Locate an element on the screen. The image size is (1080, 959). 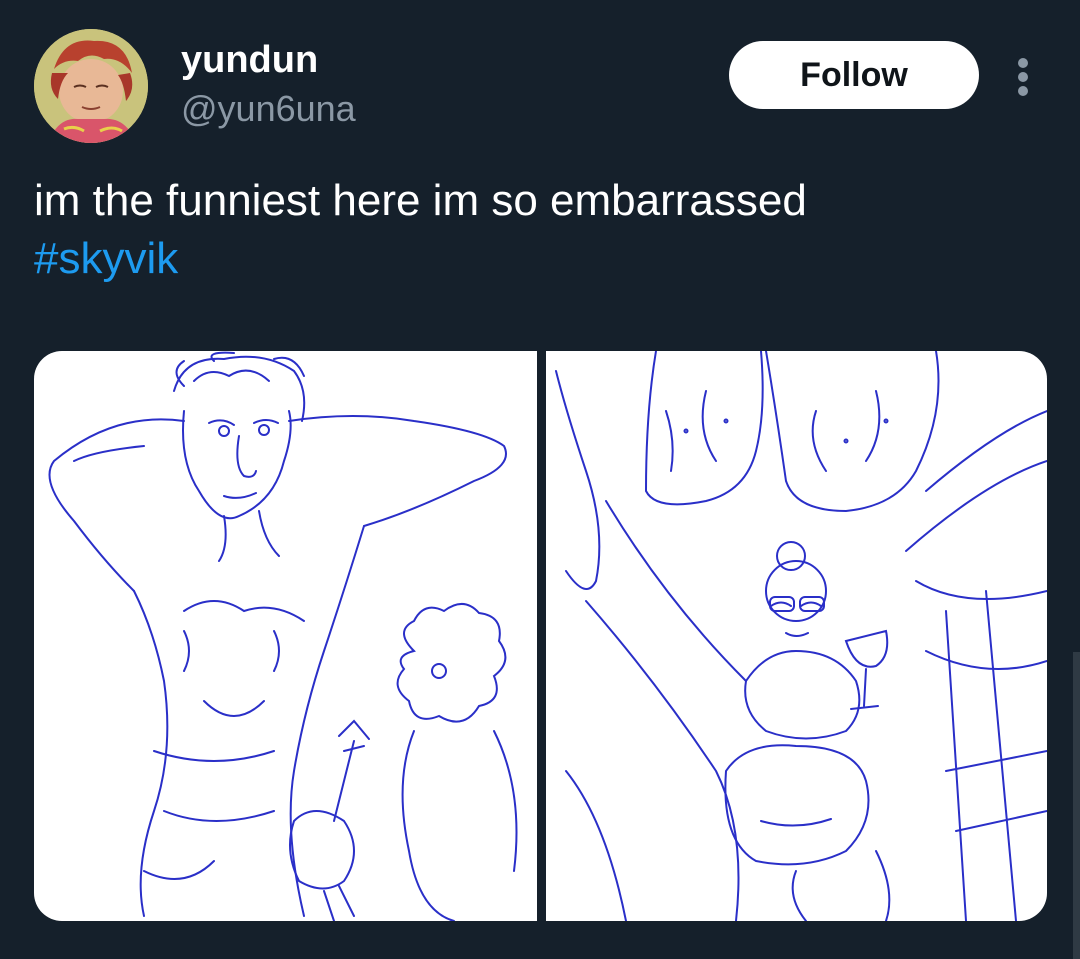
tweet-body: im the funniest here im so embarrassed is located at coordinates (420, 200).